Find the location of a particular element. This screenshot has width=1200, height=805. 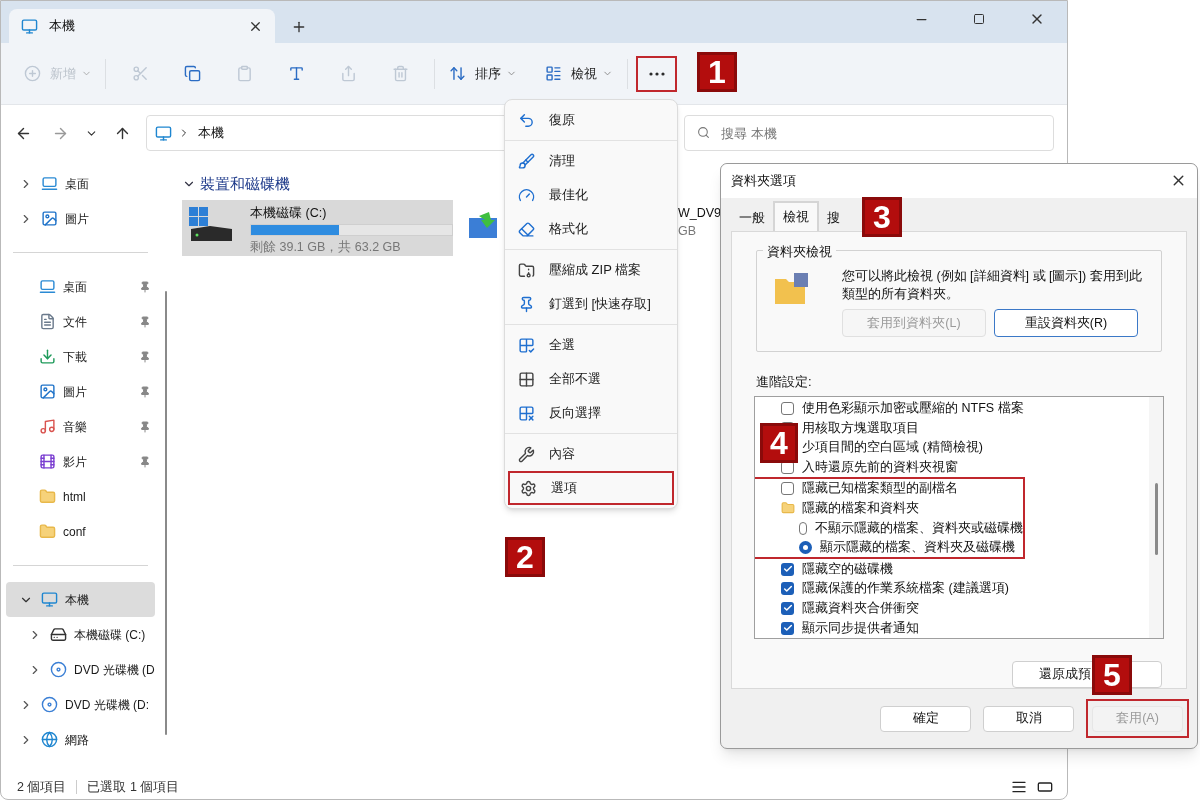

step-badge: 1 is located at coordinates (717, 72).